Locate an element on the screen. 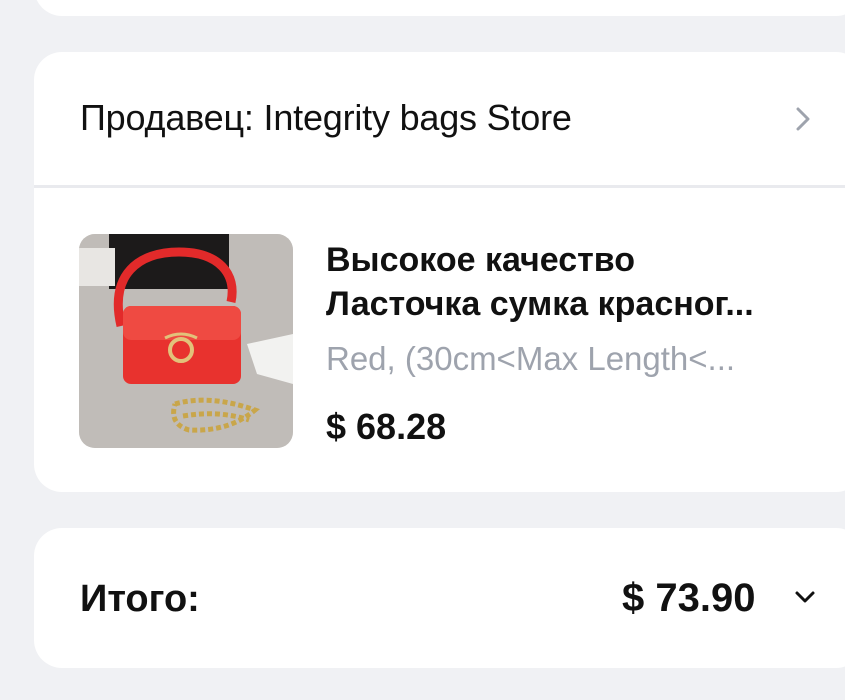  total-value: $ 73.90 is located at coordinates (689, 598).